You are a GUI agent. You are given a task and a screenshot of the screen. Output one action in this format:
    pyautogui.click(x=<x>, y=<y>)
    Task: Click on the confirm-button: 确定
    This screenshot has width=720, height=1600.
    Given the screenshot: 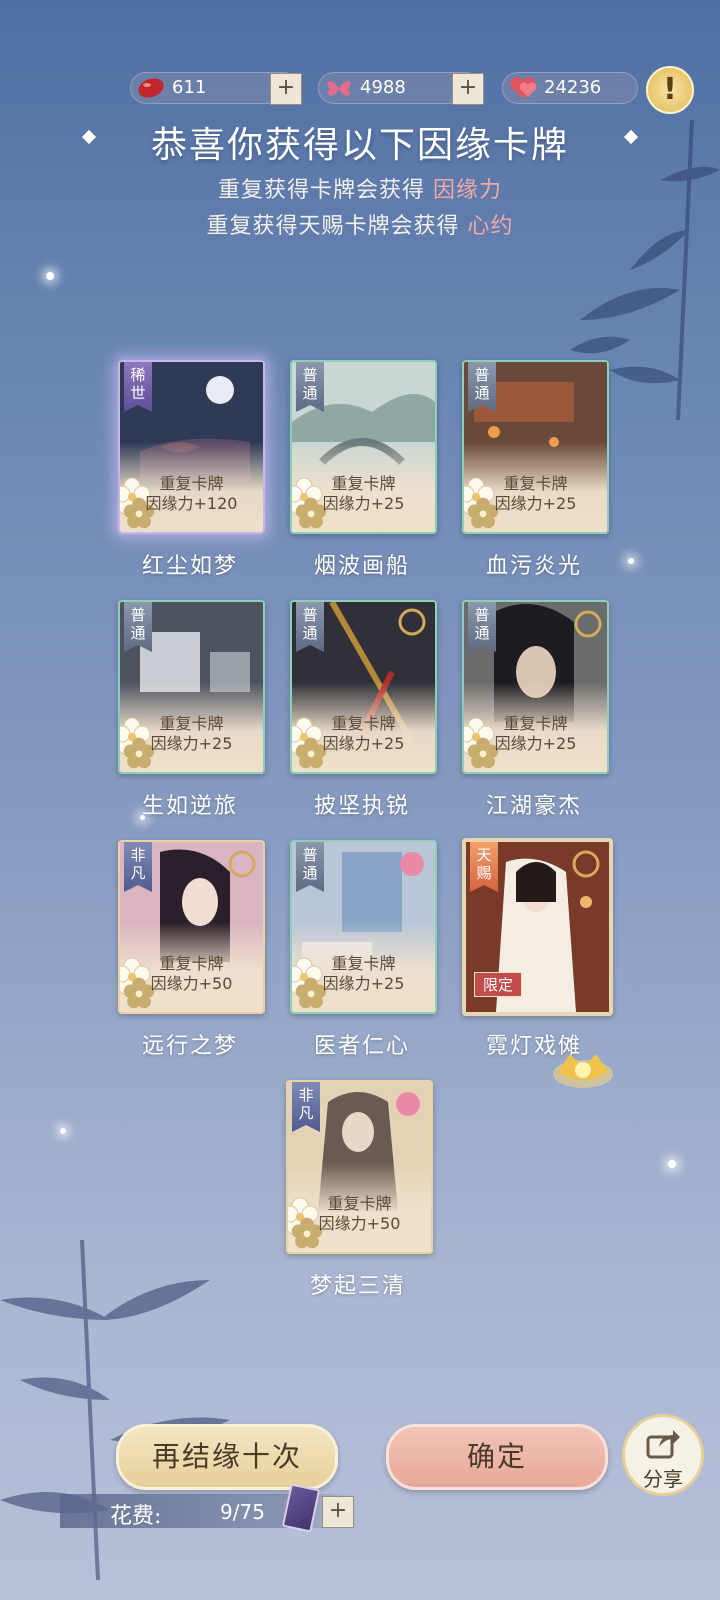 What is the action you would take?
    pyautogui.click(x=497, y=1457)
    